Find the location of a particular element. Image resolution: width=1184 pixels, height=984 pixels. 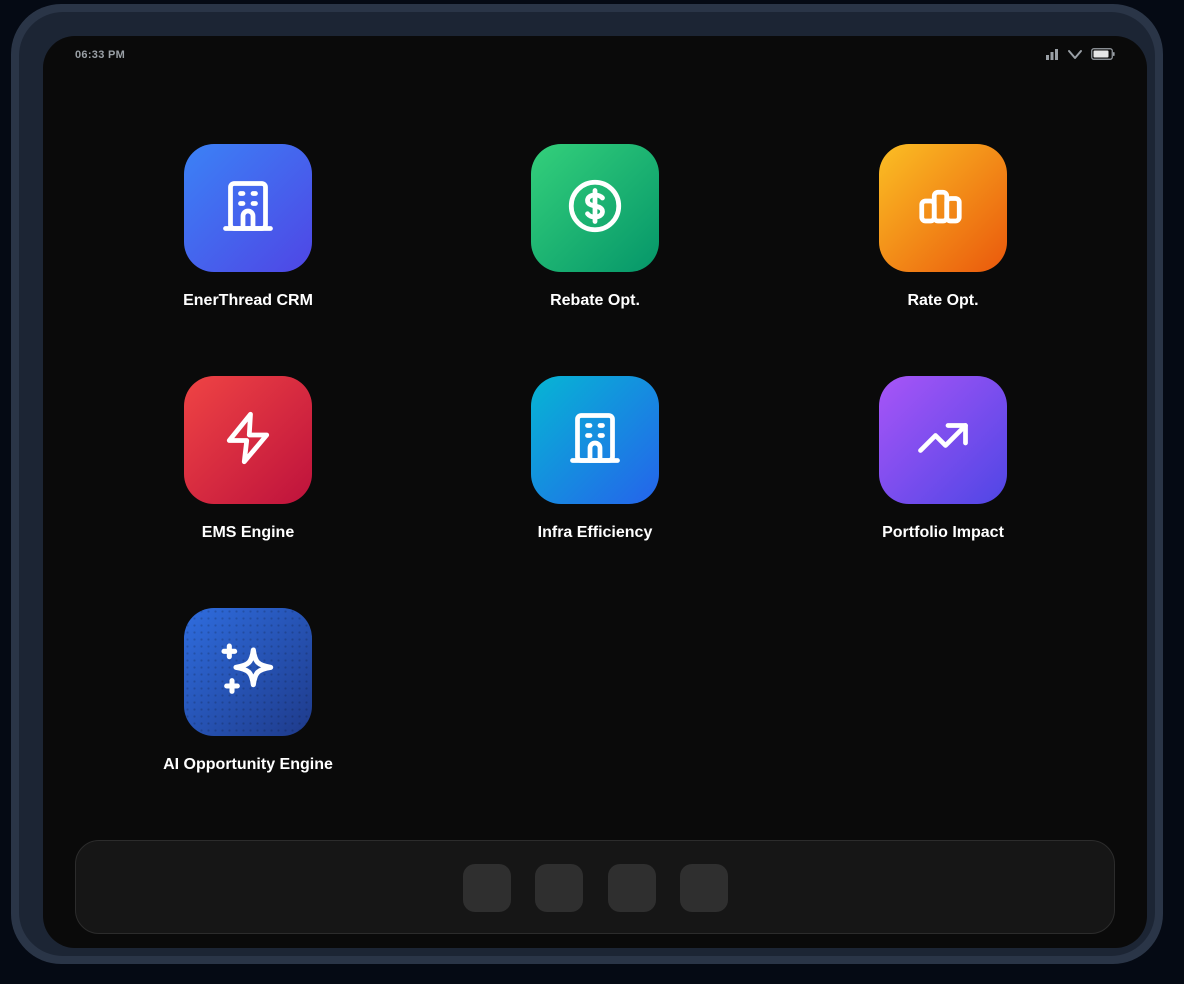

trending-up-icon is located at coordinates (943, 440).